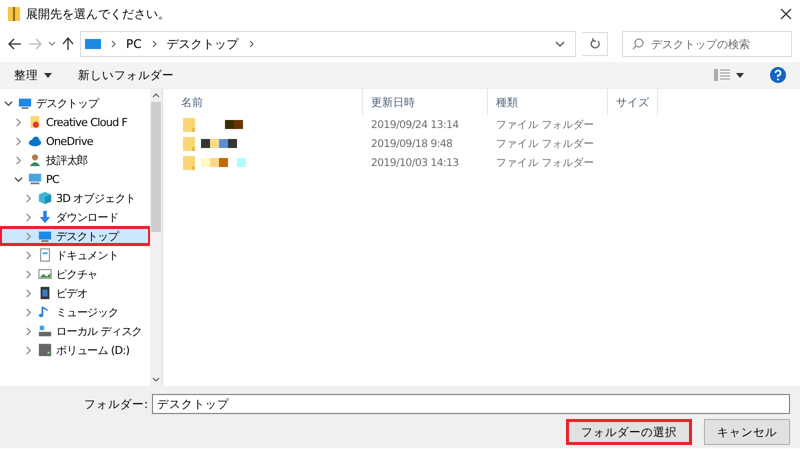 The width and height of the screenshot is (800, 449). What do you see at coordinates (75, 350) in the screenshot?
I see `tree-item: ボリューム (D:)` at bounding box center [75, 350].